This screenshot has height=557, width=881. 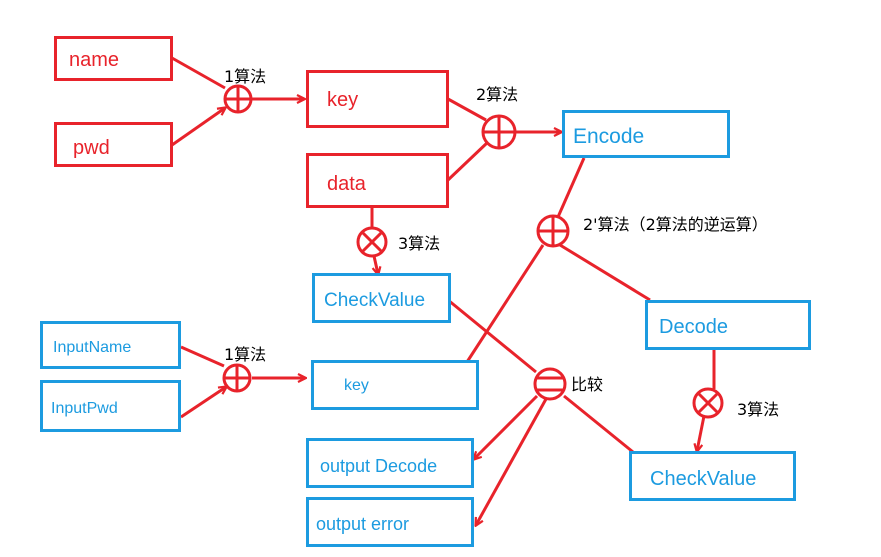 What do you see at coordinates (708, 403) in the screenshot?
I see `otimes-2-symbol` at bounding box center [708, 403].